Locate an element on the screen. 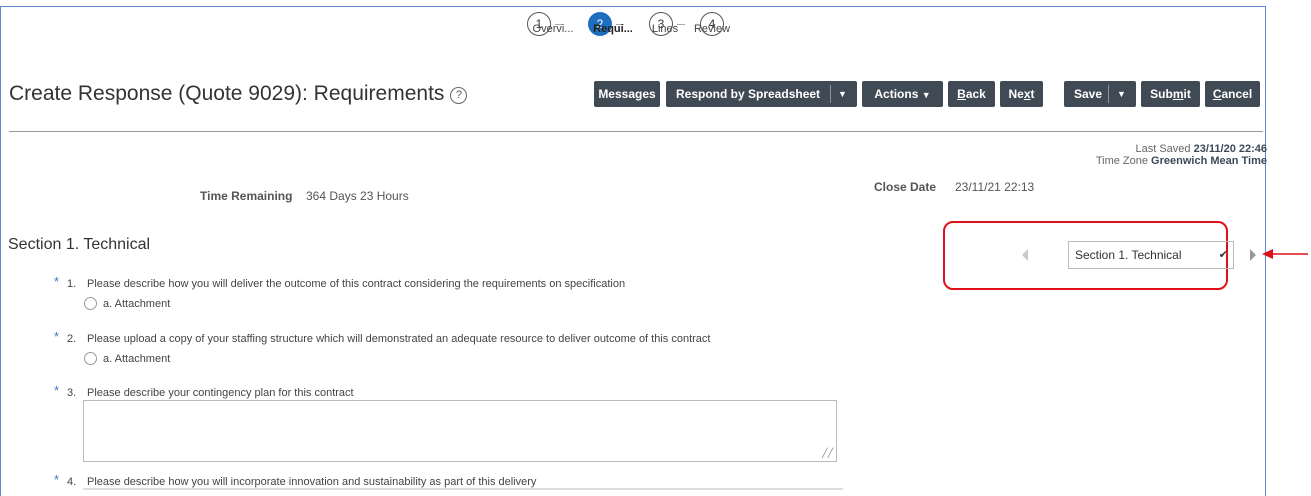 The image size is (1311, 496). section-selector-value: Section 1. Technical is located at coordinates (1128, 255).